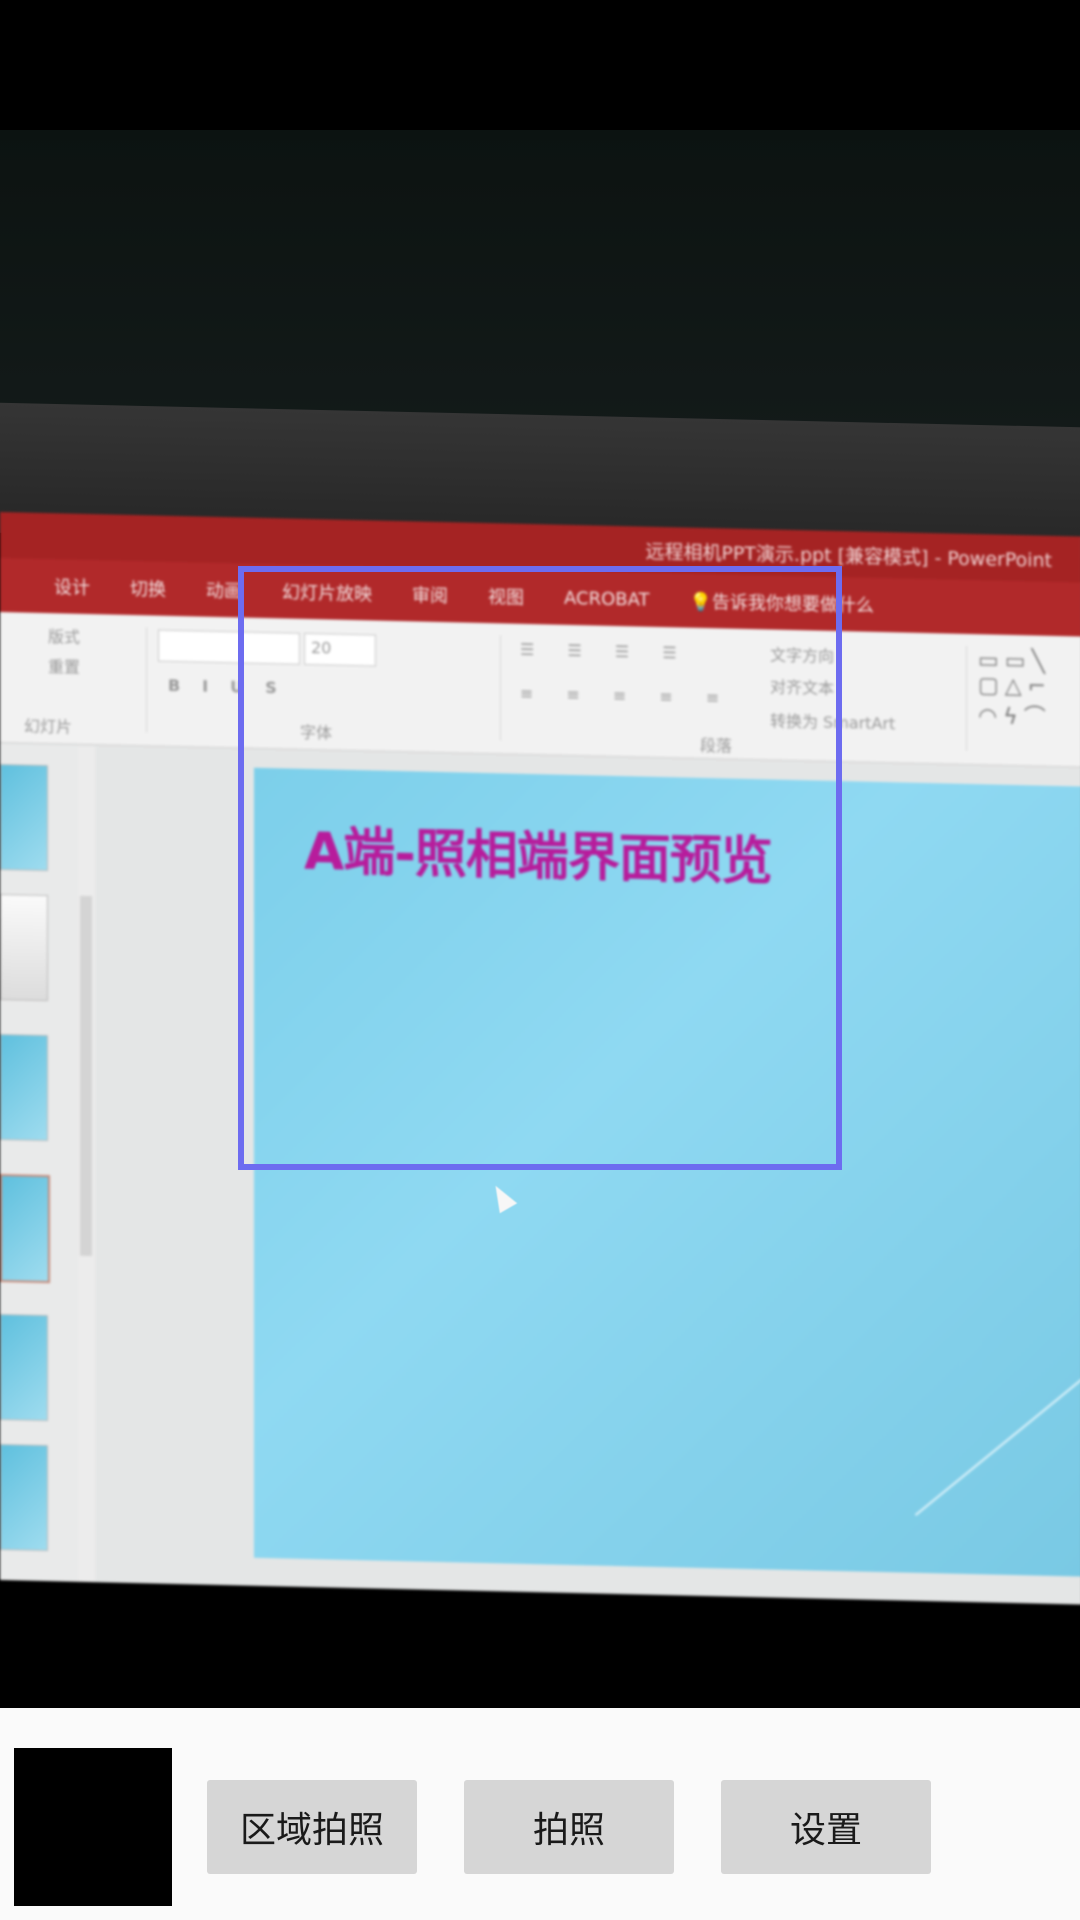 The image size is (1080, 1920). Describe the element at coordinates (93, 1827) in the screenshot. I see `last-photo-thumbnail` at that location.